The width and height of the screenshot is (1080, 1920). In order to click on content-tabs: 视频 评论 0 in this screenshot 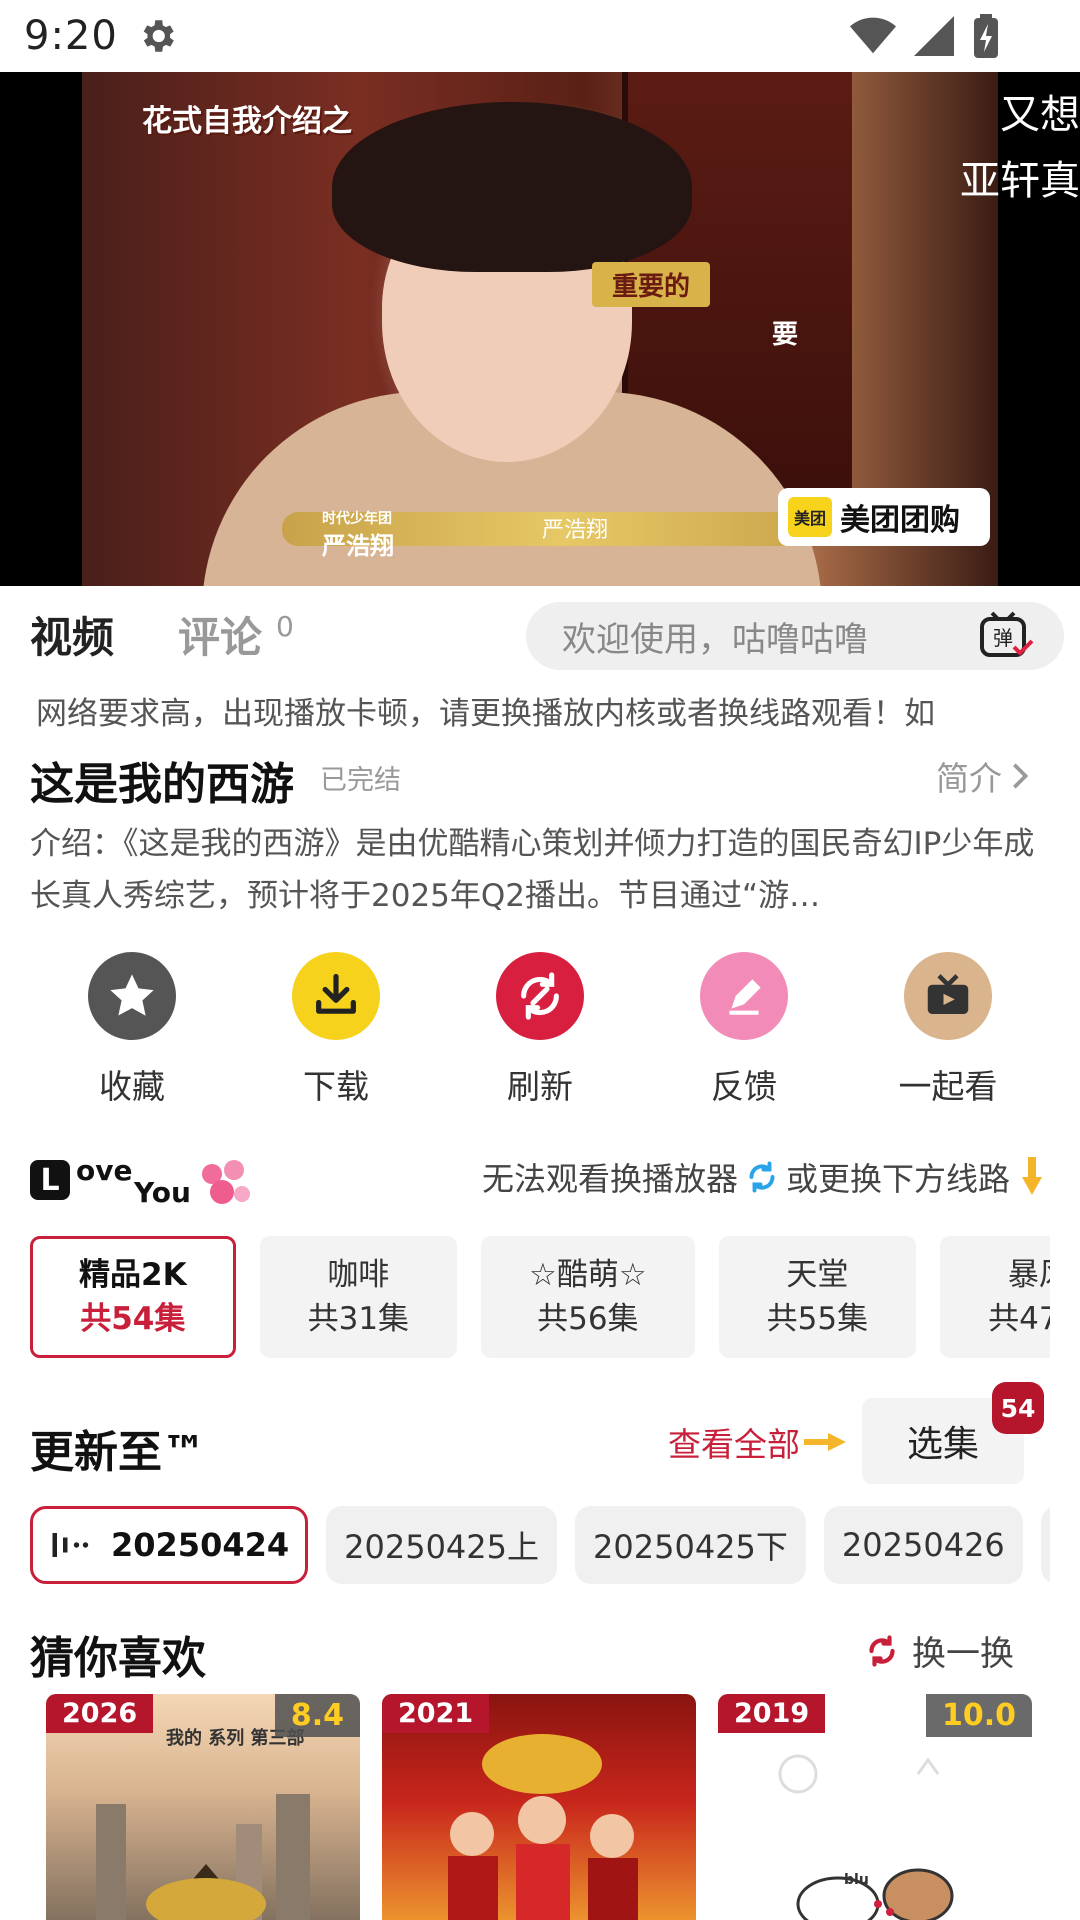, I will do `click(162, 634)`.